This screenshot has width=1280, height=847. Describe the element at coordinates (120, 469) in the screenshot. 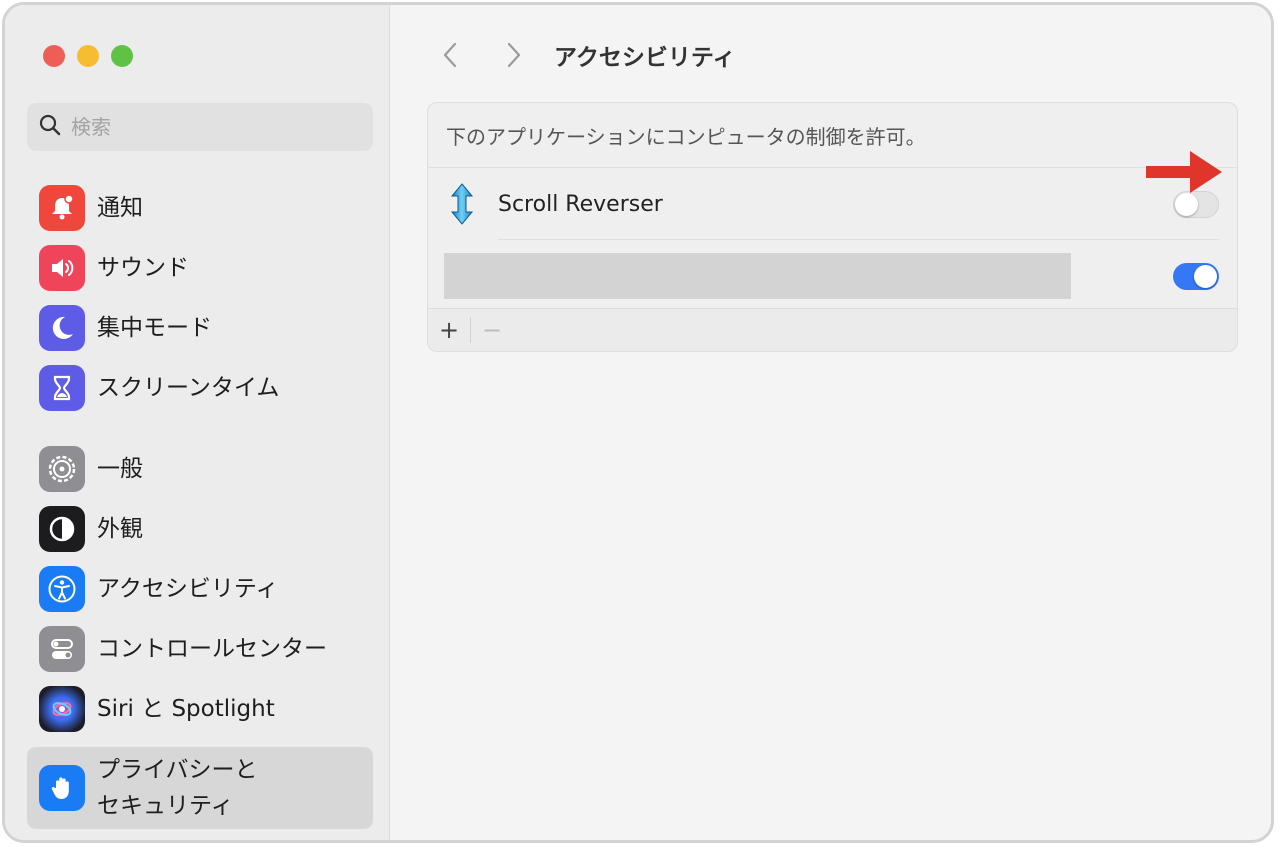

I see `sidebar-item-label: 一般` at that location.